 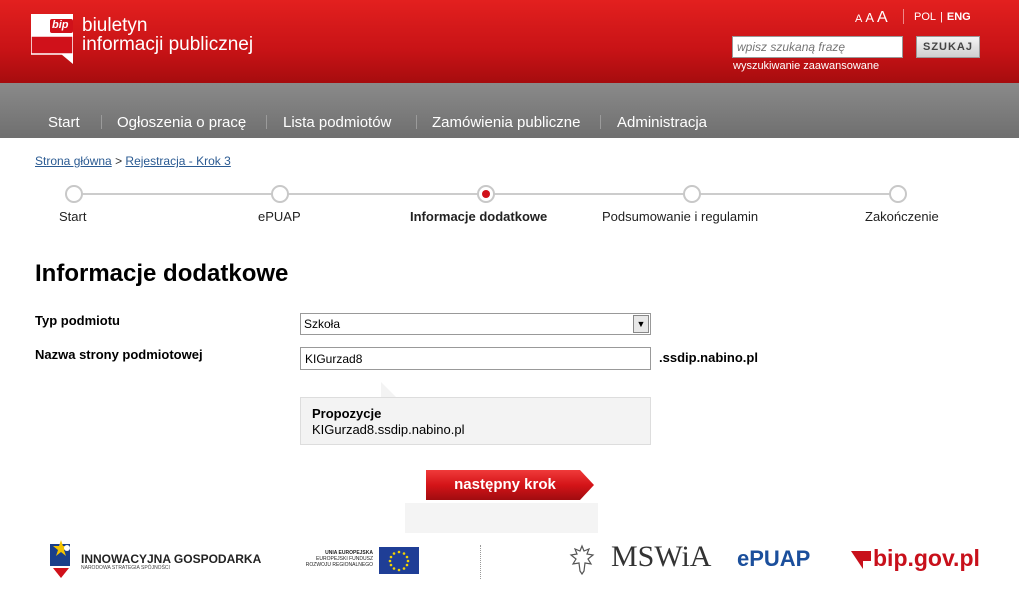 I want to click on nav-item-public-orders: Zamówienia publiczne, so click(x=506, y=122).